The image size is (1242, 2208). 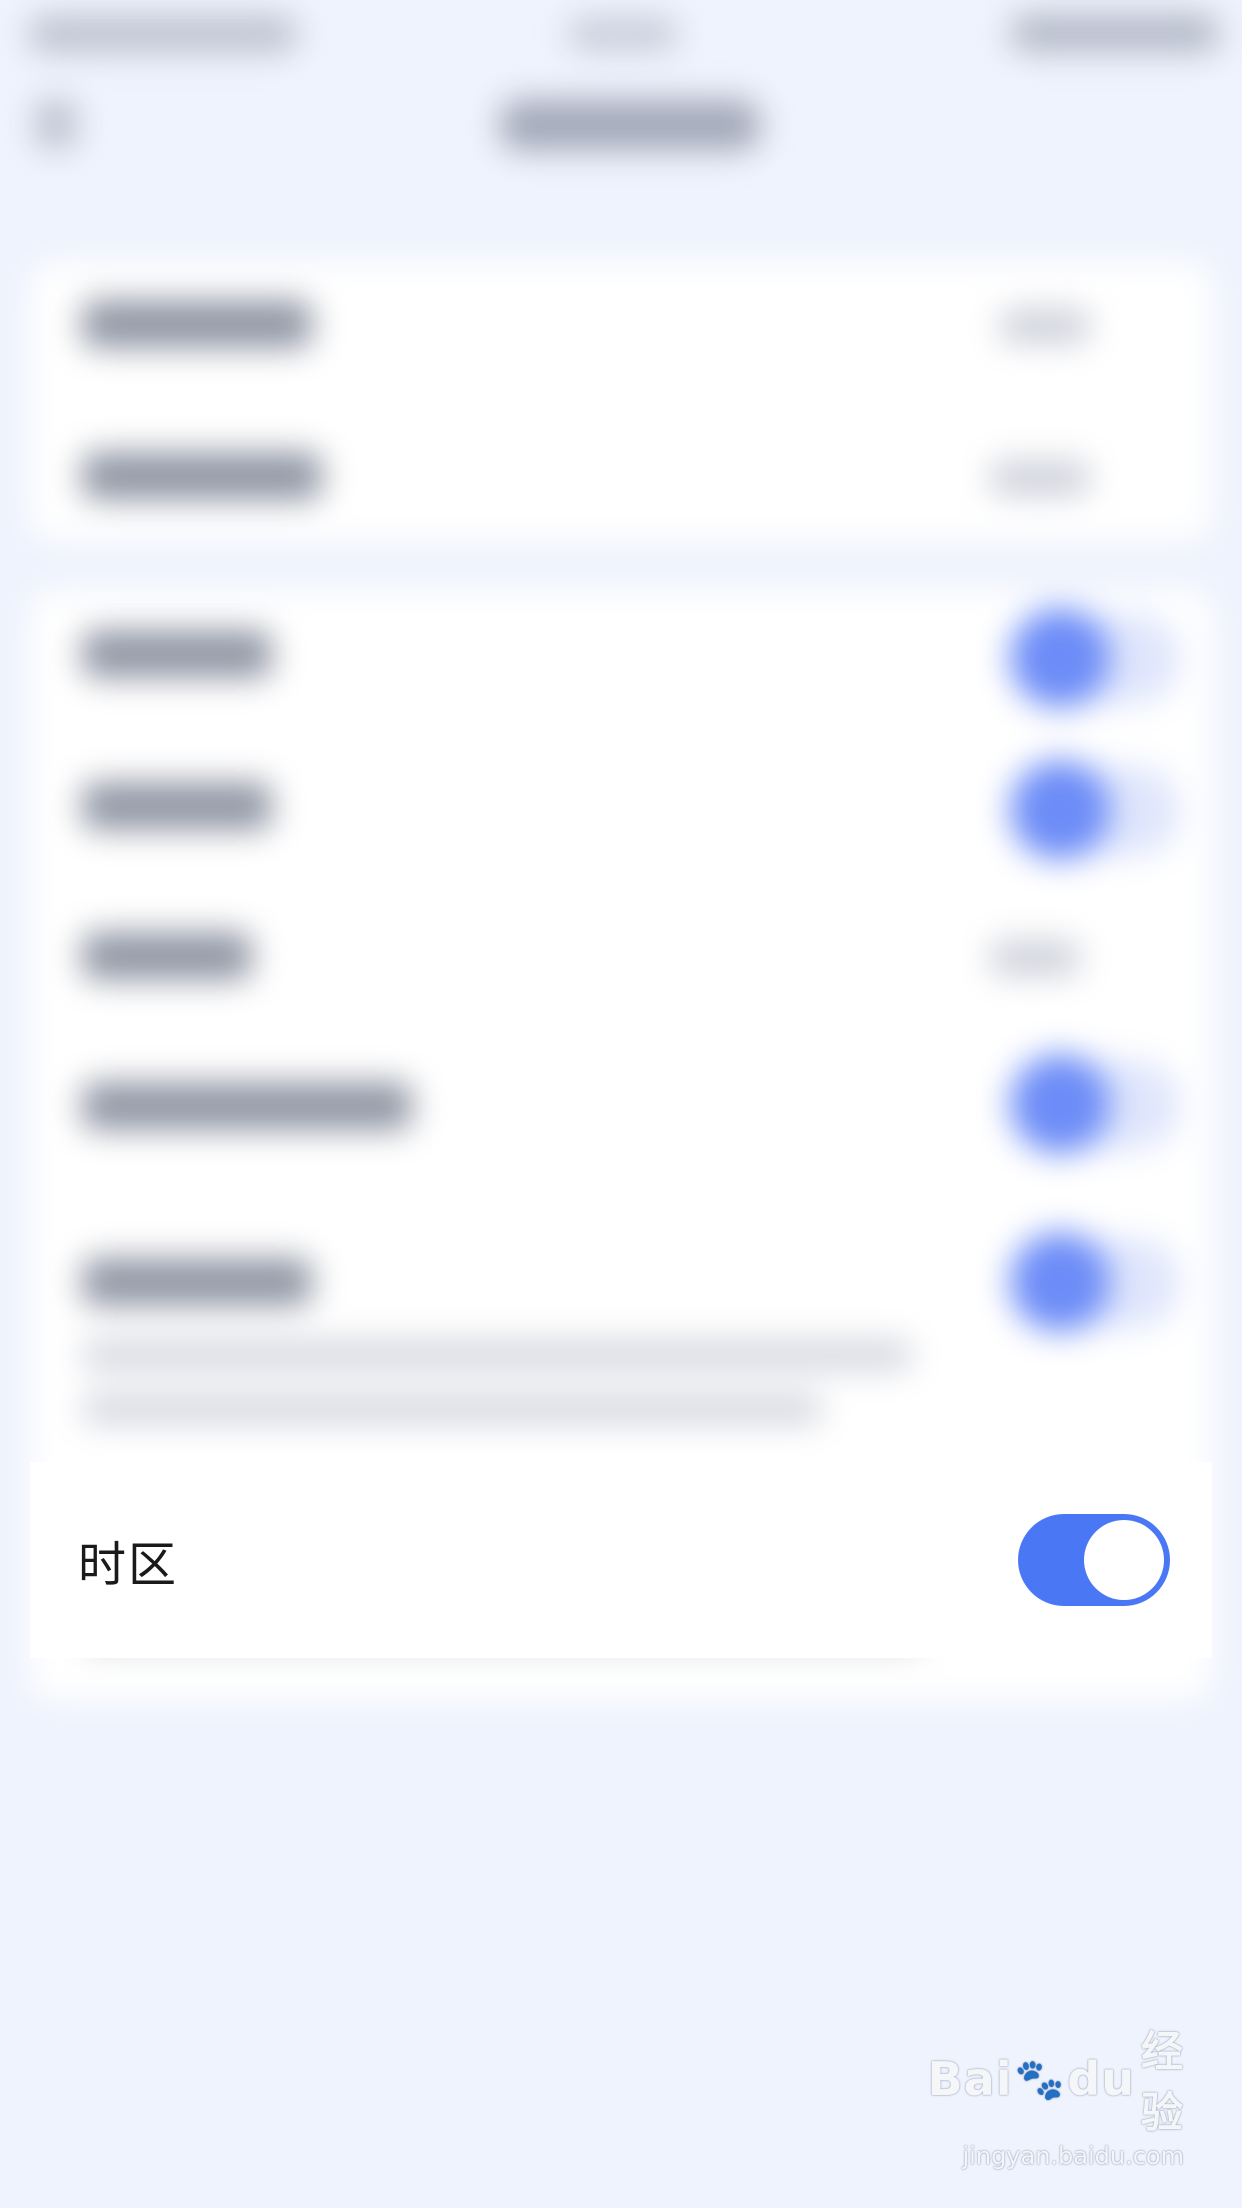 What do you see at coordinates (1115, 33) in the screenshot?
I see `status-bar-right-blurred` at bounding box center [1115, 33].